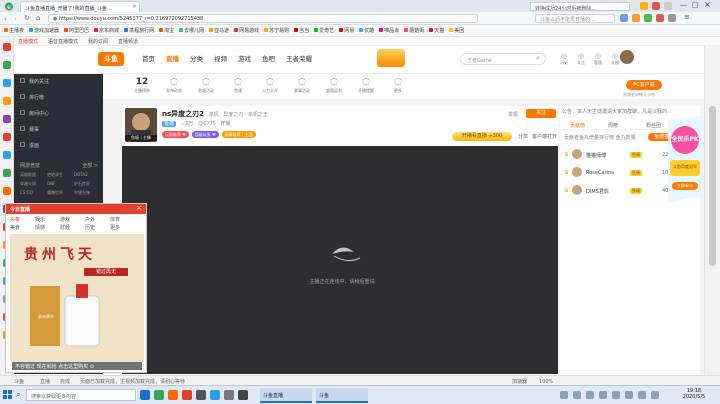 The height and width of the screenshot is (404, 720). Describe the element at coordinates (87, 193) in the screenshot. I see `sidebar-game-link: 守望先锋` at that location.